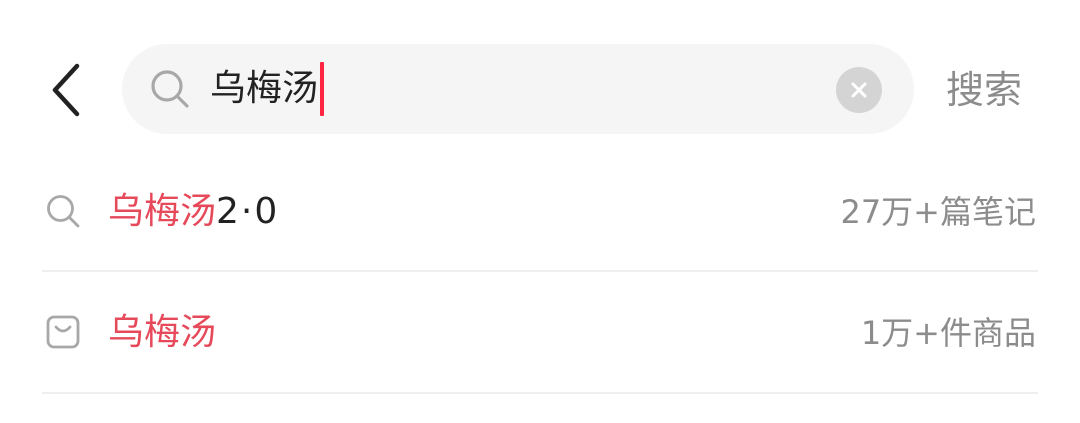  I want to click on divider, so click(540, 393).